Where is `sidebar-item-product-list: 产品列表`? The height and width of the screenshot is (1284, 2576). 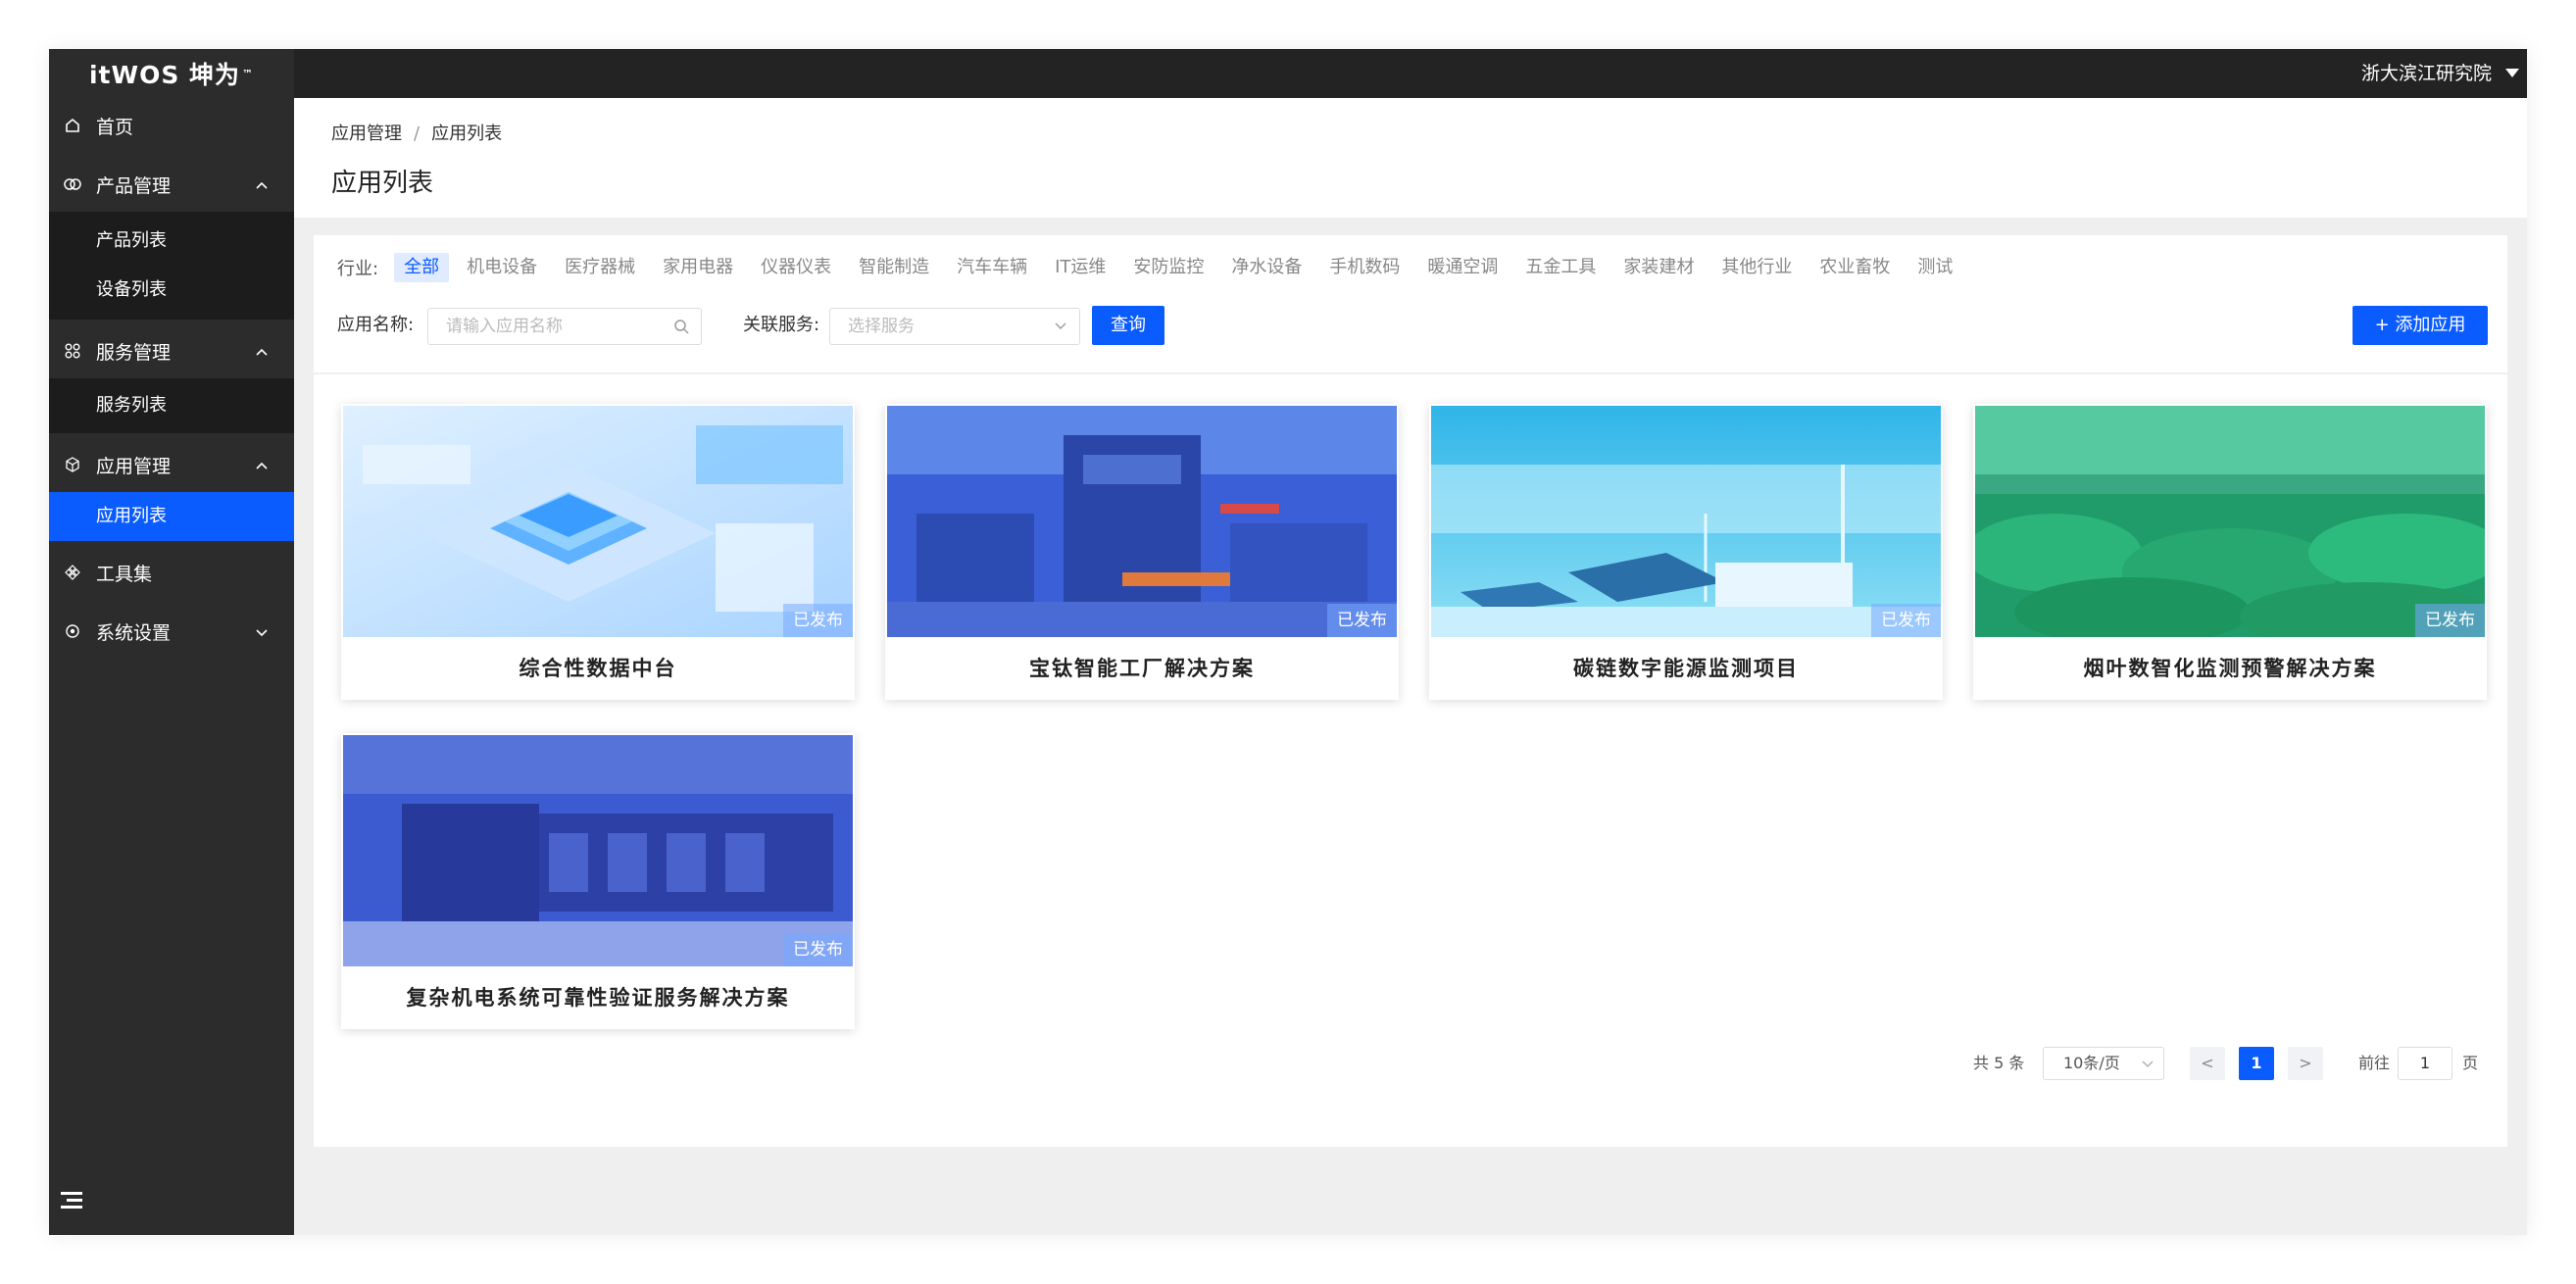
sidebar-item-product-list: 产品列表 is located at coordinates (171, 241).